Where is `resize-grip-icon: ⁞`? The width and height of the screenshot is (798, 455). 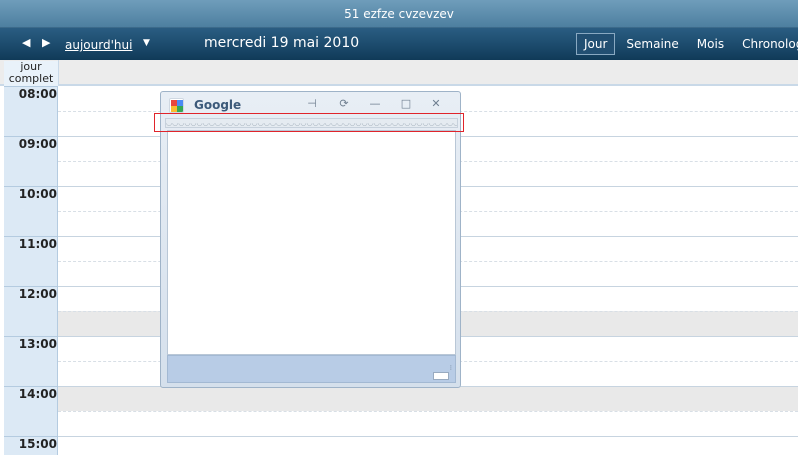 resize-grip-icon: ⁞ is located at coordinates (451, 368).